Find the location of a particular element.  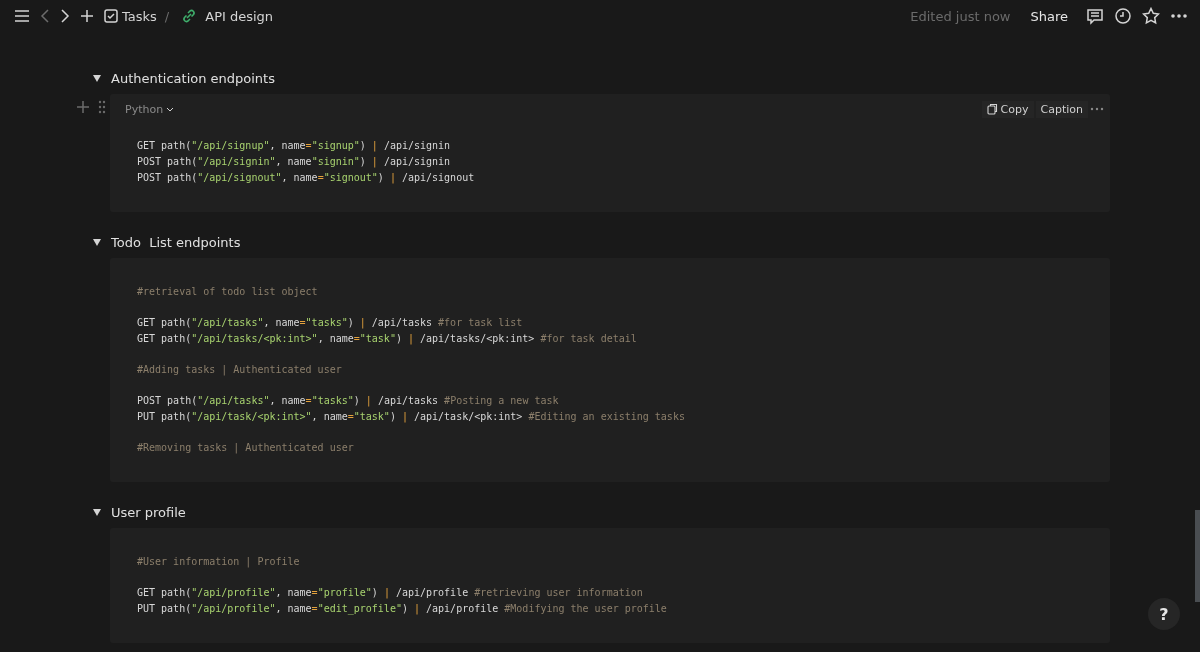

scrollbar is located at coordinates (1197, 556).